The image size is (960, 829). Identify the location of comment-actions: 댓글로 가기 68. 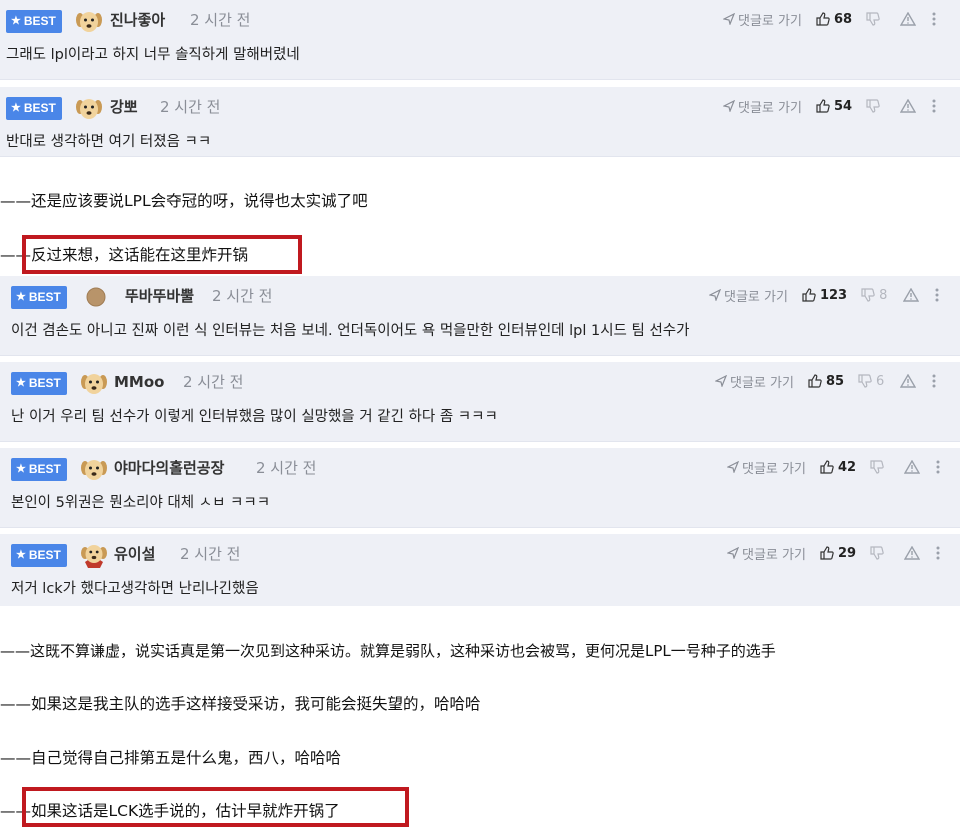
(829, 19).